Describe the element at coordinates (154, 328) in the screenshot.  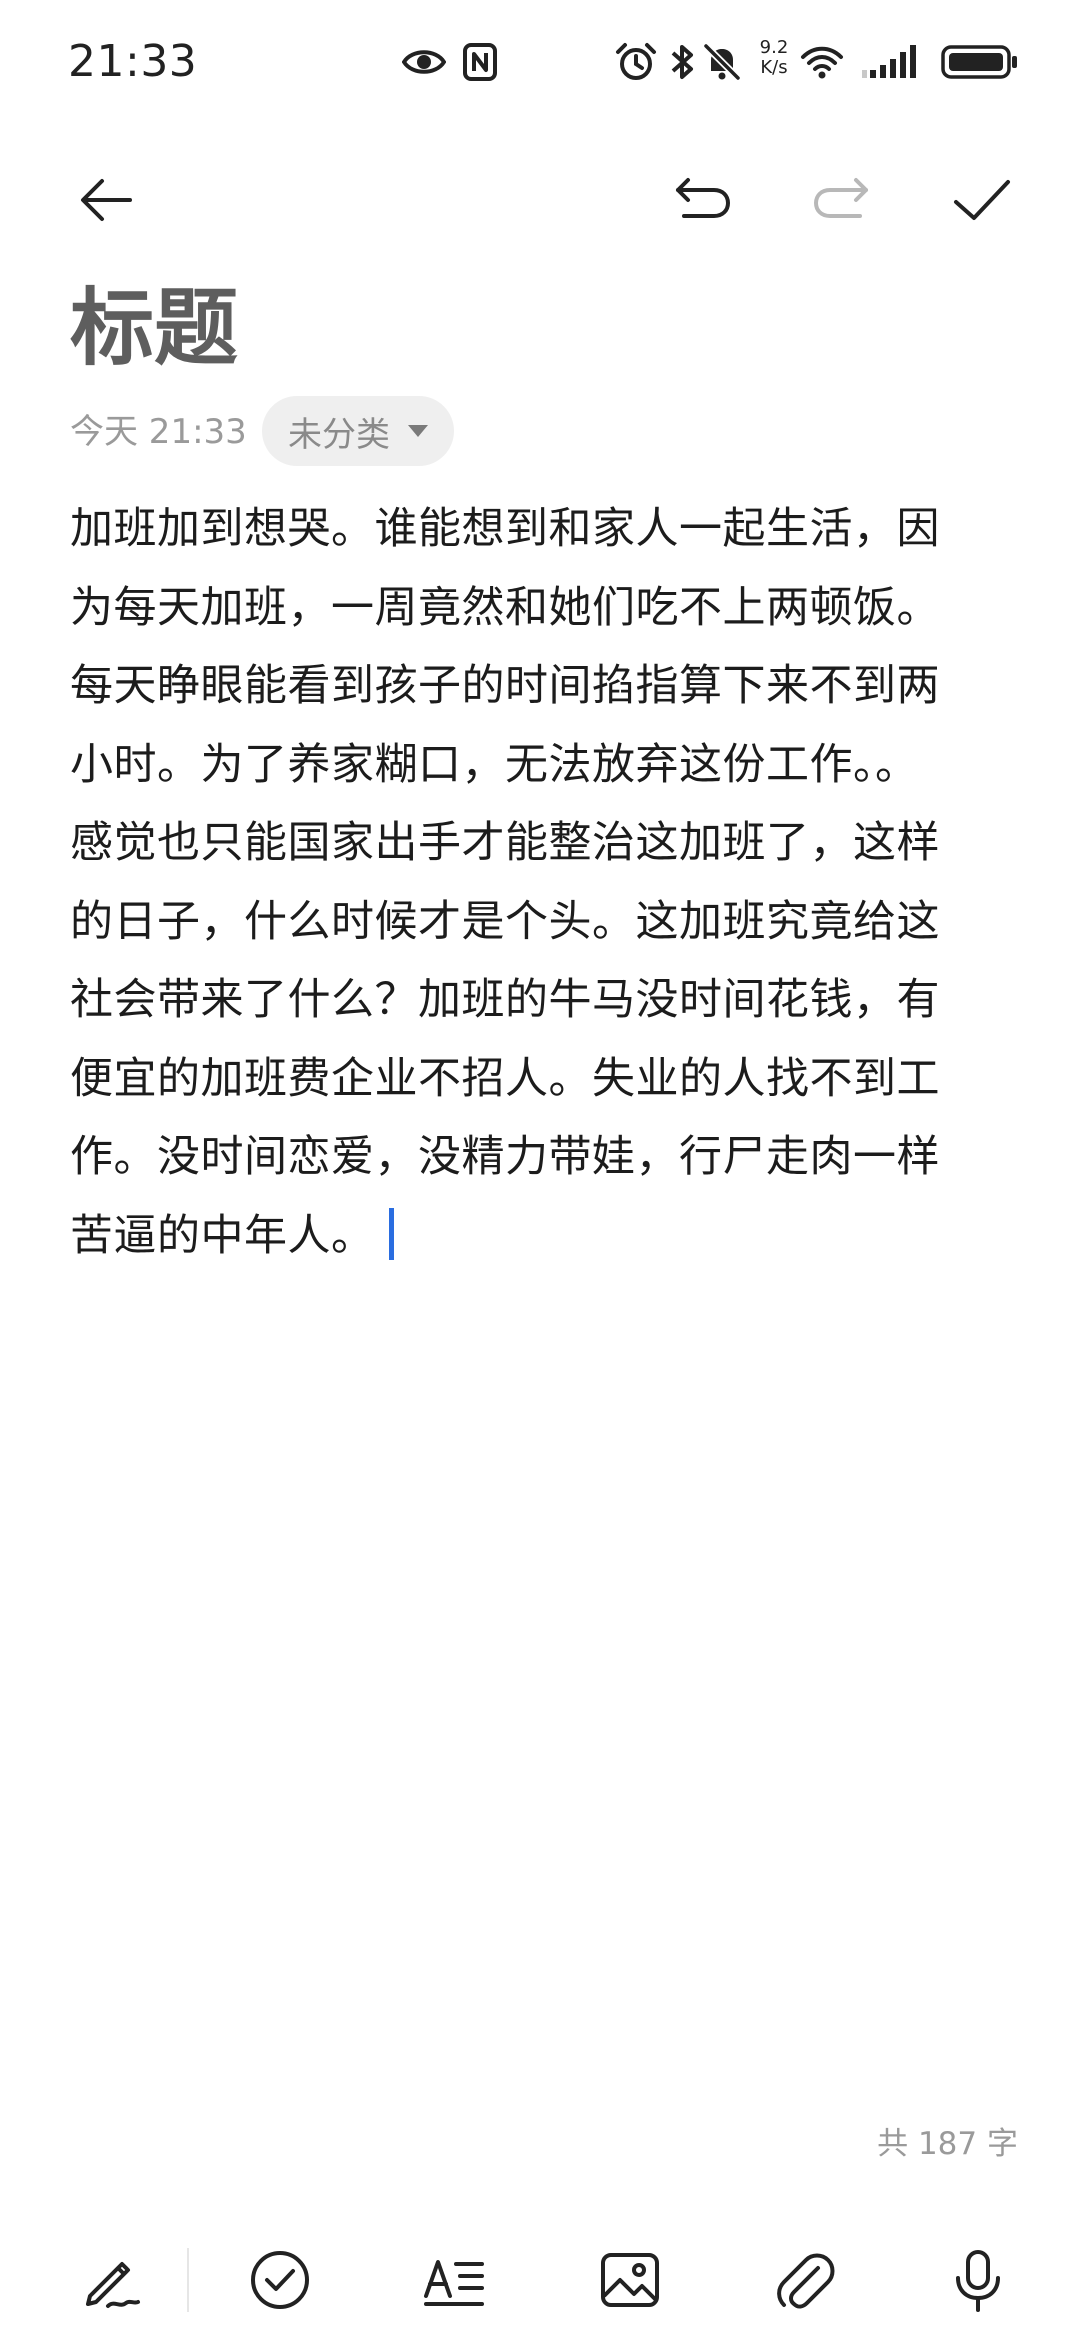
I see `note-title: 标题` at that location.